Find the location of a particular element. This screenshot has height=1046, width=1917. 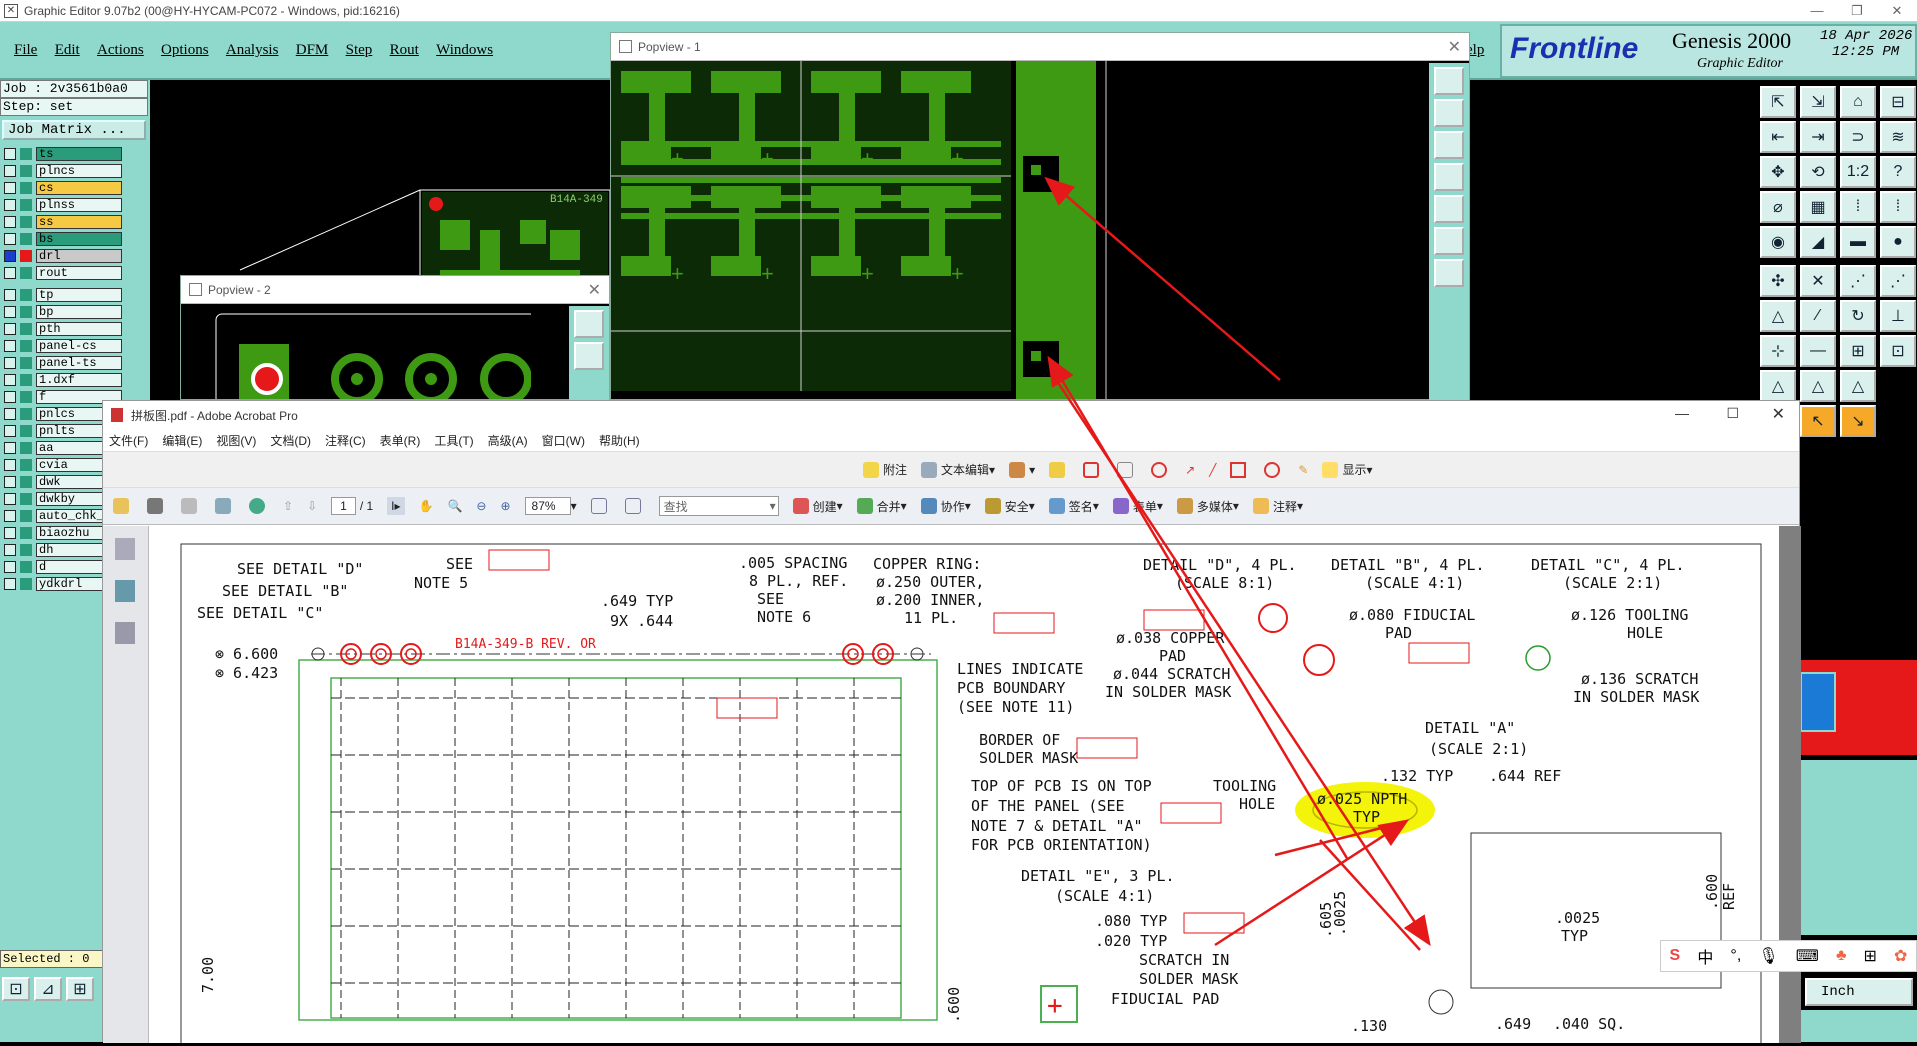

acro-menu-file: 文件(F) is located at coordinates (128, 440).